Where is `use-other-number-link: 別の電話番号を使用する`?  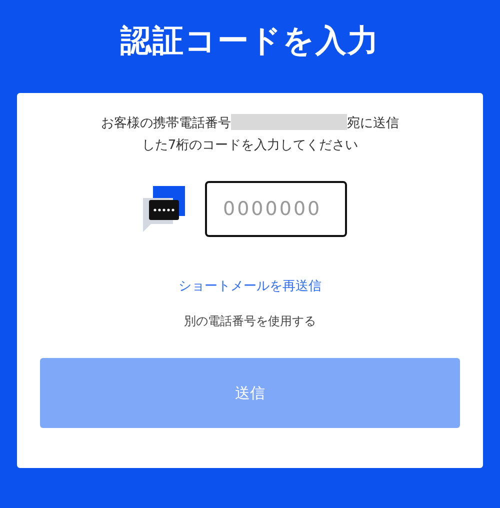 use-other-number-link: 別の電話番号を使用する is located at coordinates (250, 321).